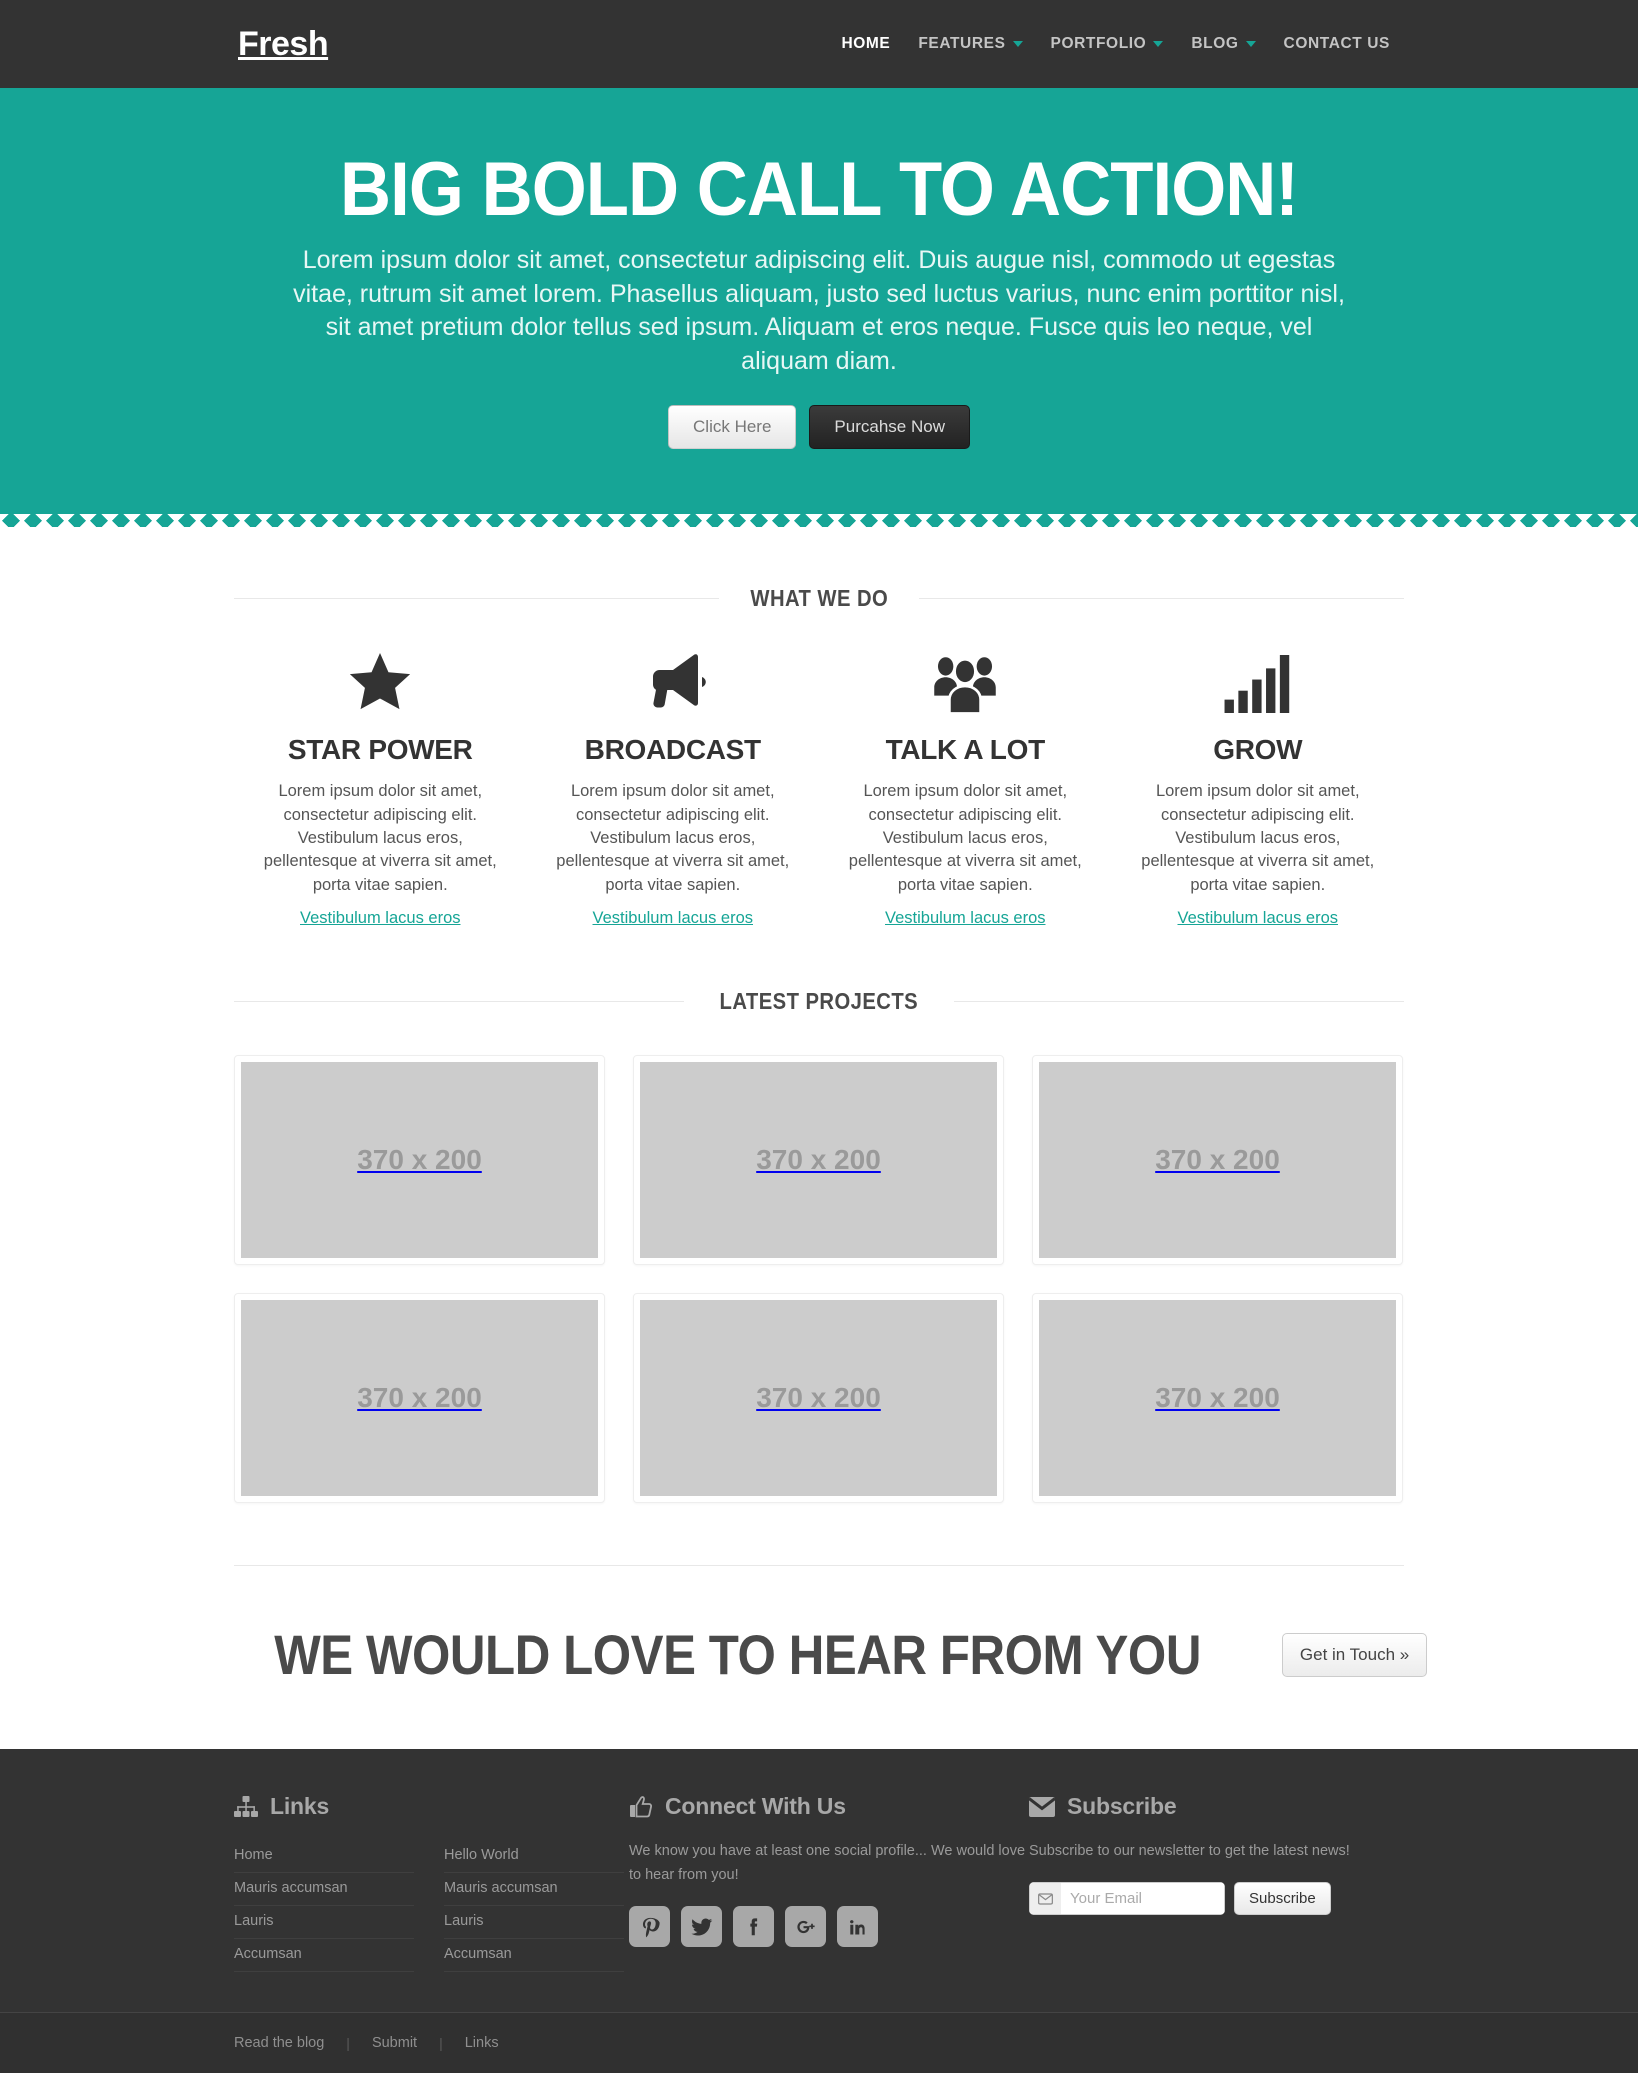  I want to click on twitter-icon, so click(701, 1927).